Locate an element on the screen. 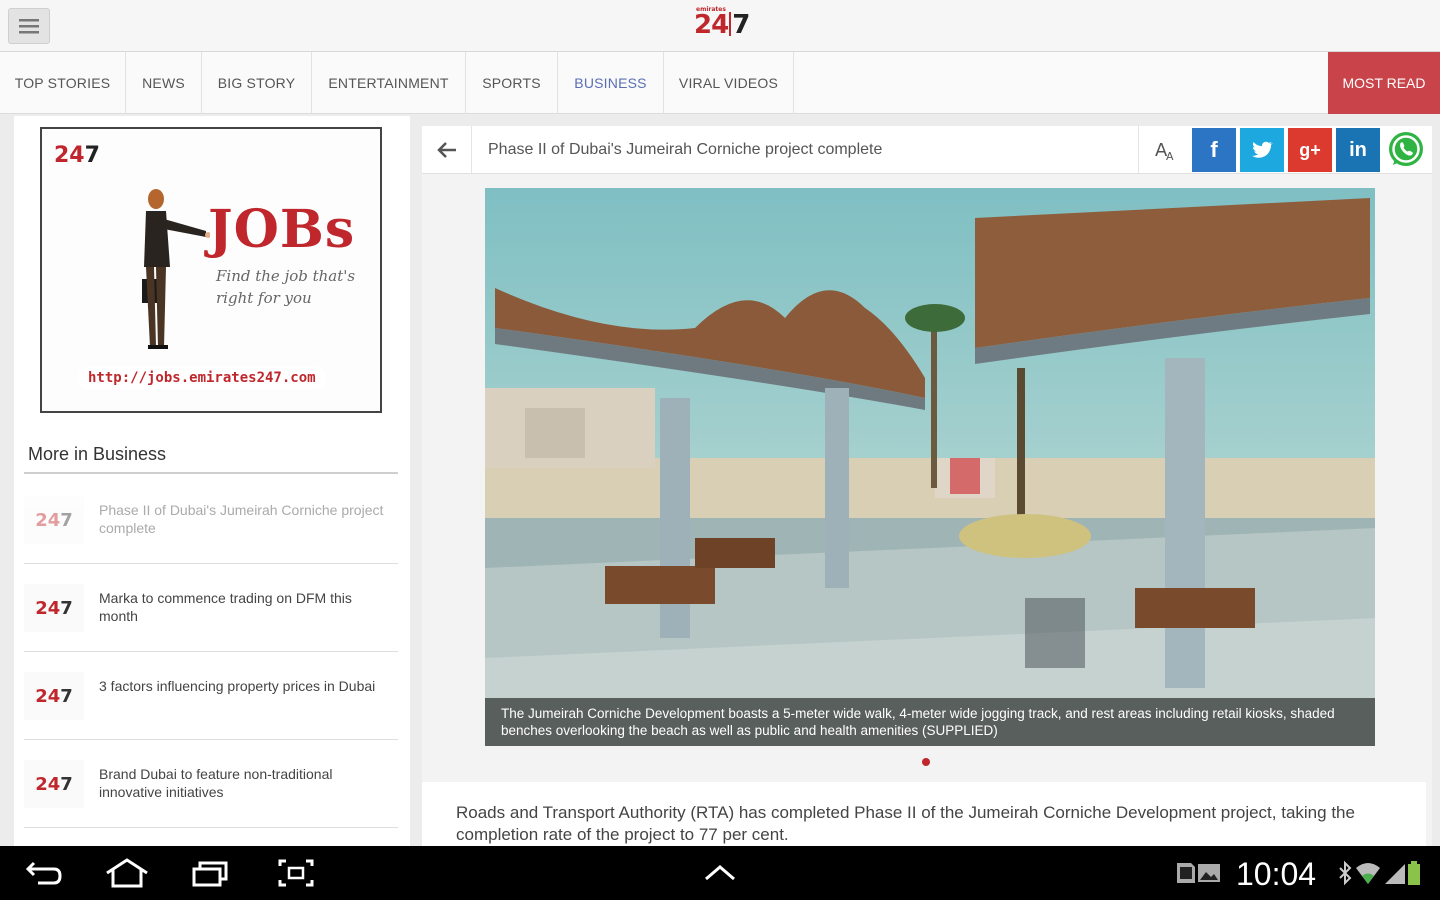 This screenshot has height=900, width=1440. system-nav-bar: 10:04 is located at coordinates (720, 873).